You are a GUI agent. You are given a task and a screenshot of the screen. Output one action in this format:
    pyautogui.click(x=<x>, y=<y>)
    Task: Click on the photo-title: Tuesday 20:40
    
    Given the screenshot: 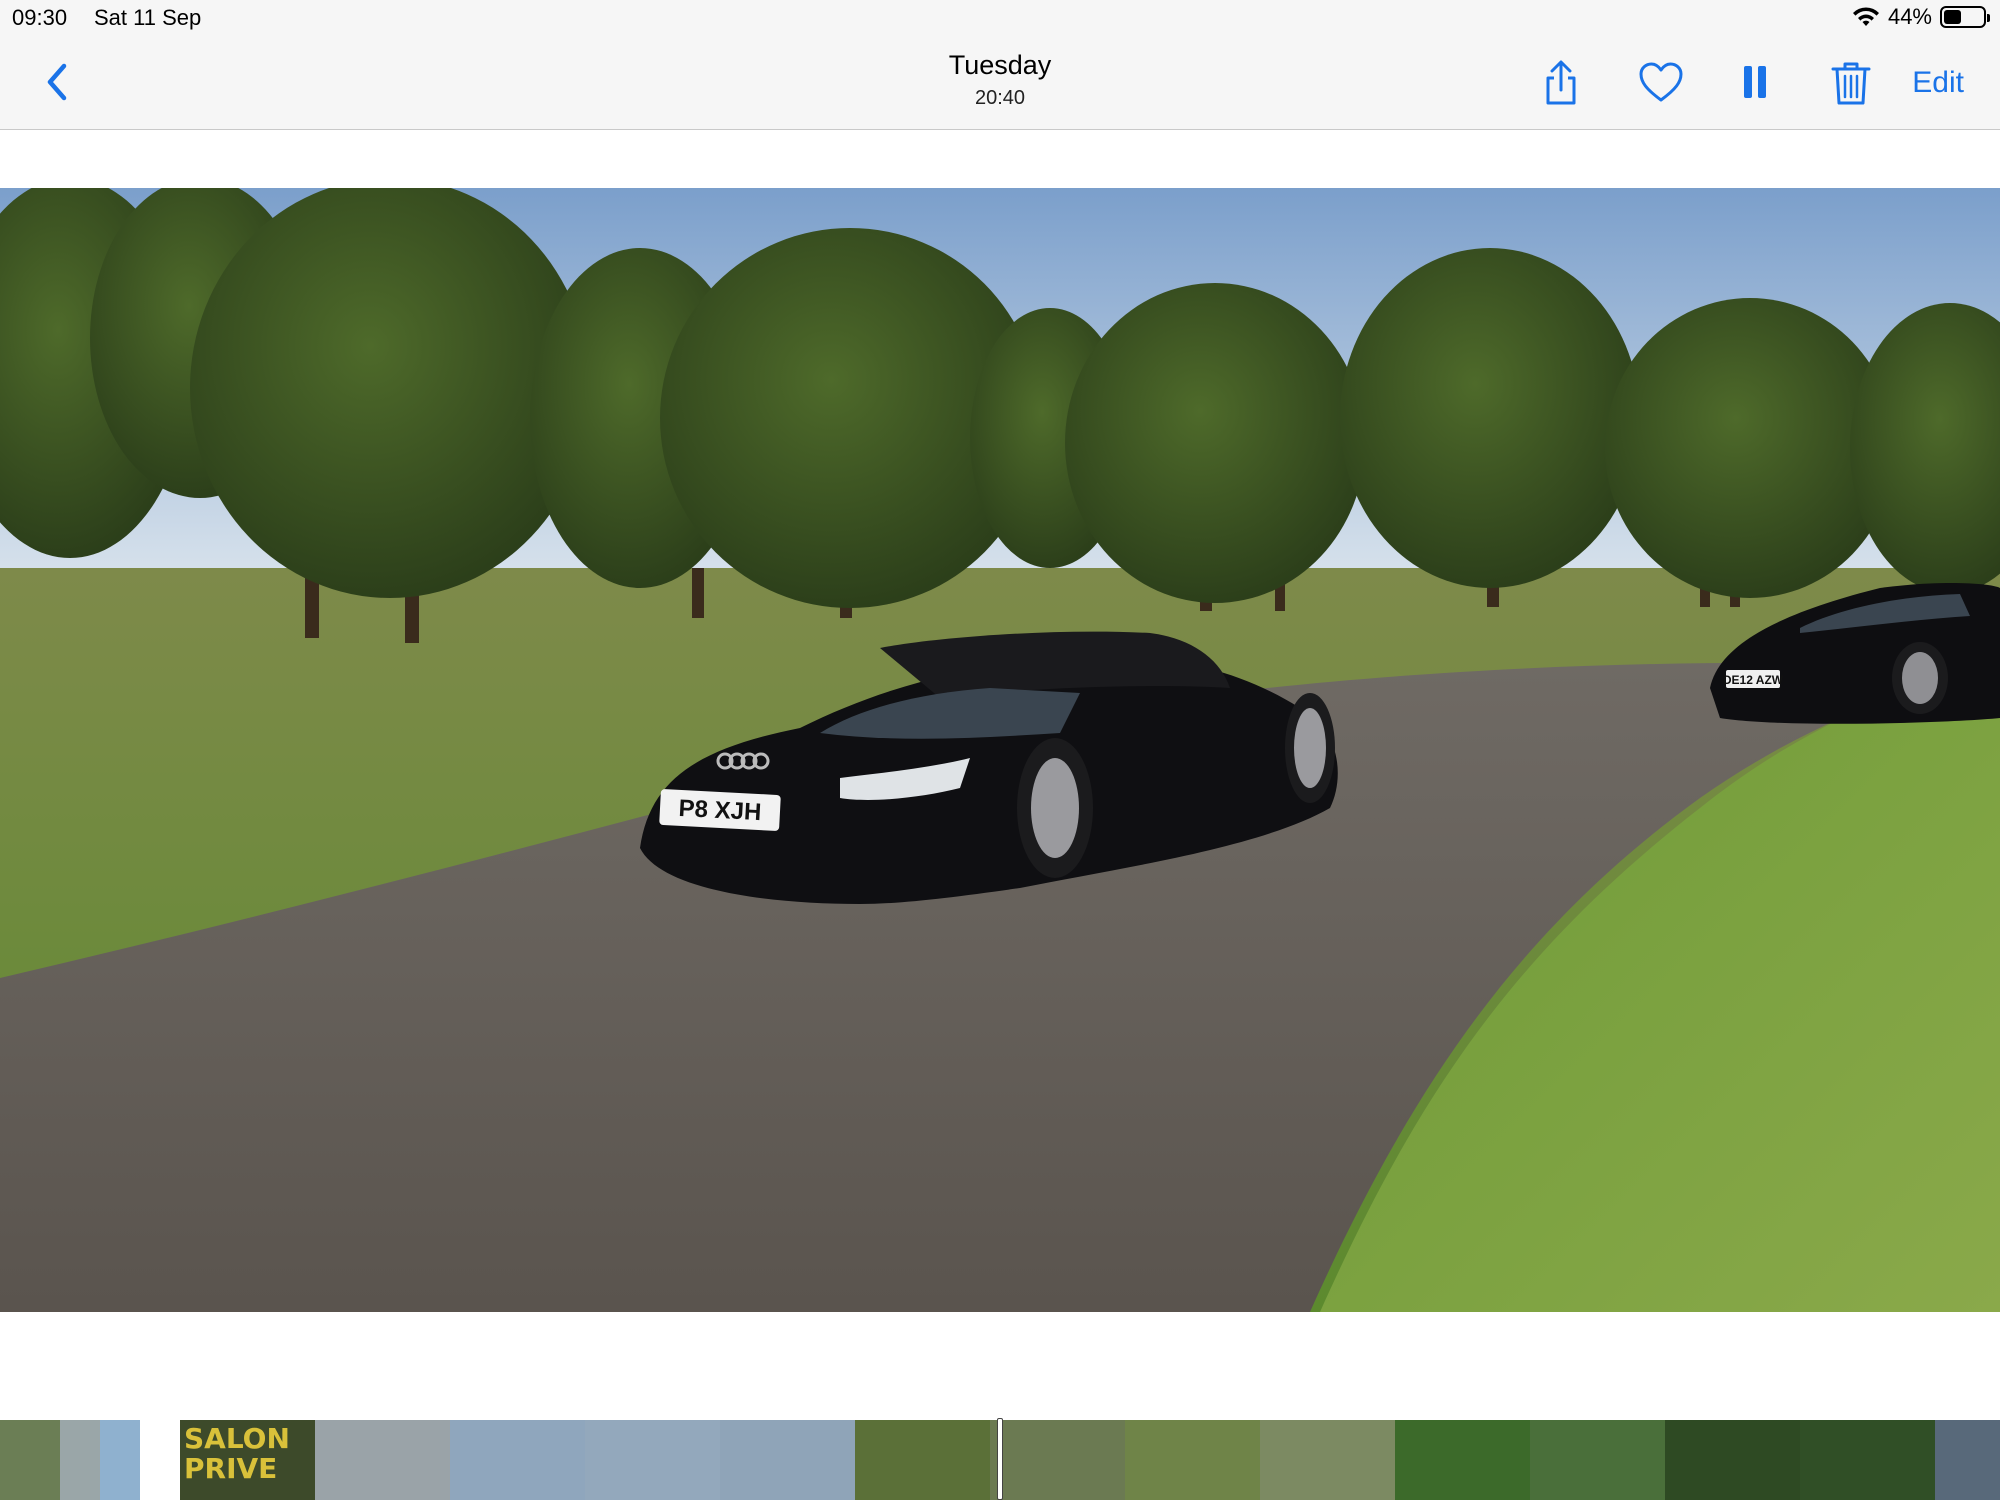 What is the action you would take?
    pyautogui.click(x=1000, y=80)
    